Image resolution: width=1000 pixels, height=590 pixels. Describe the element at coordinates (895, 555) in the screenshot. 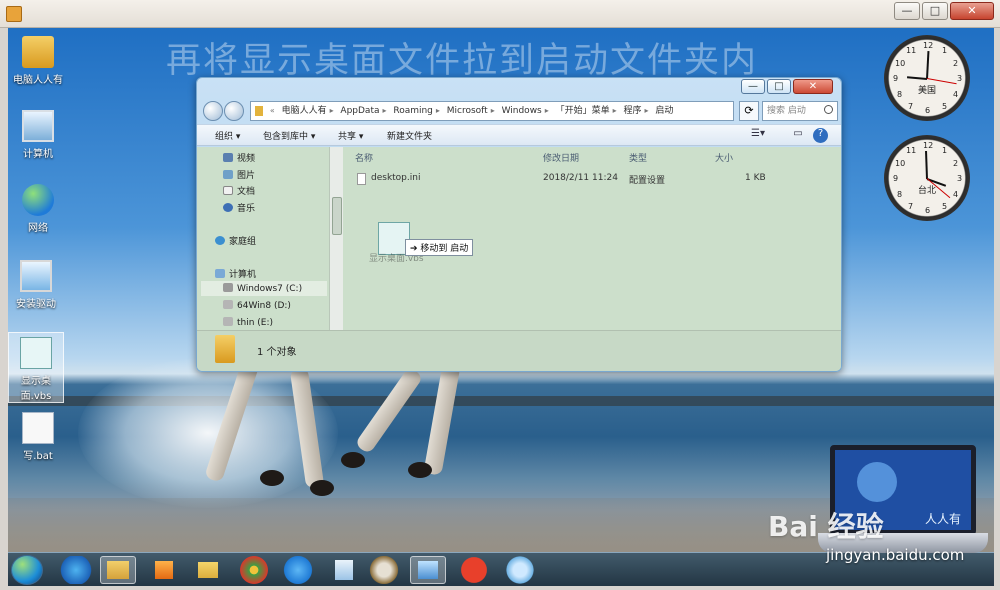

I see `baidu-watermark-url: jingyan.baidu.com` at that location.